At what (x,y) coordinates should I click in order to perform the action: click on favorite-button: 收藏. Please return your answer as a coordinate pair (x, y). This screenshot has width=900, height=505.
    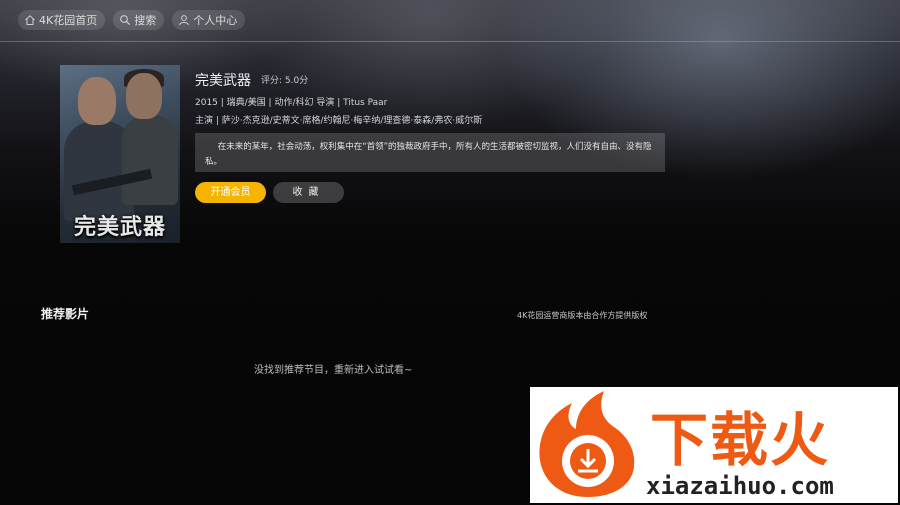
    Looking at the image, I should click on (308, 192).